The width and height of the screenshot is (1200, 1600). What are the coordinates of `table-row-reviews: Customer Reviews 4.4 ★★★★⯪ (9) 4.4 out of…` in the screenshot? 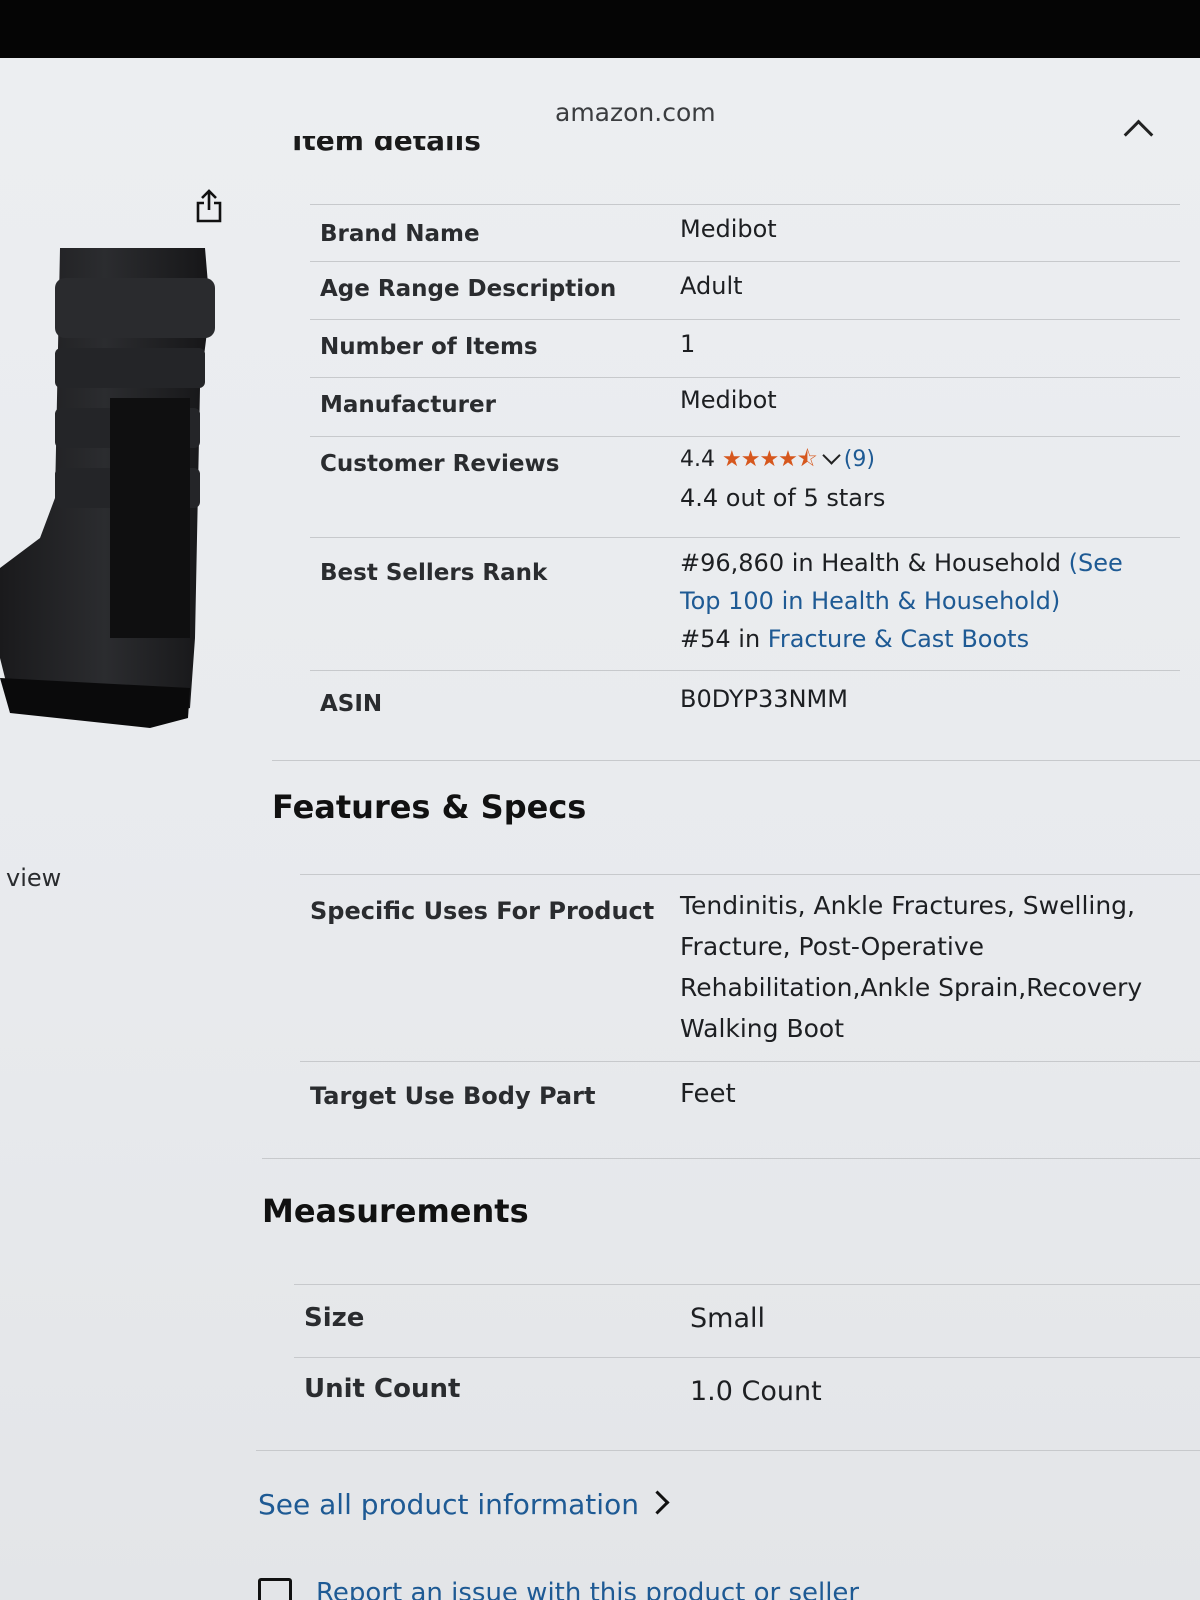 It's located at (745, 486).